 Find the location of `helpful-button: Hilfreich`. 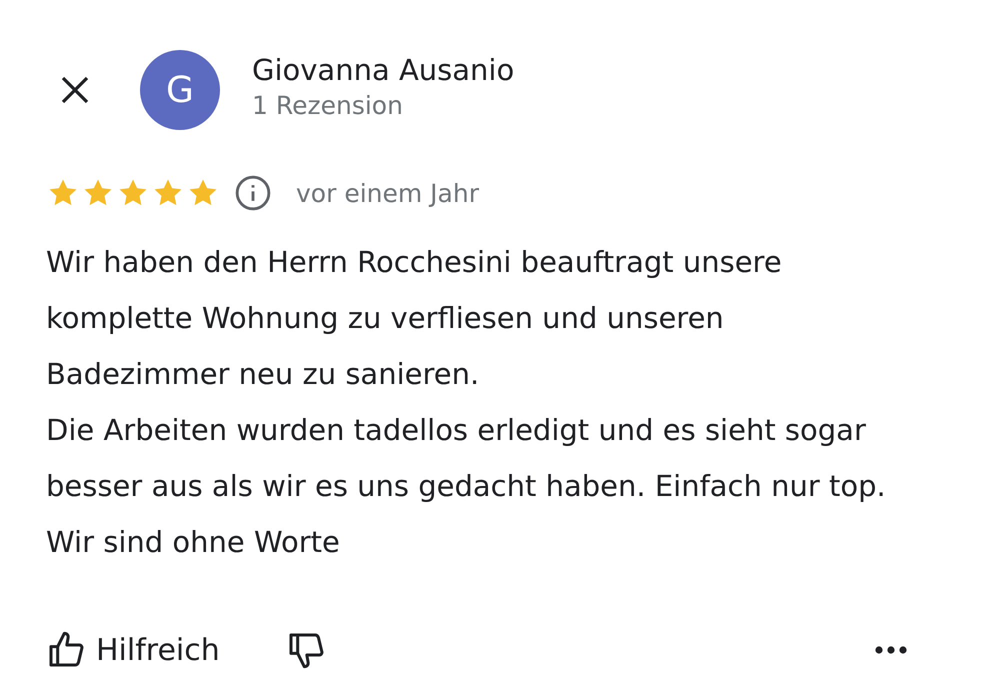

helpful-button: Hilfreich is located at coordinates (133, 650).